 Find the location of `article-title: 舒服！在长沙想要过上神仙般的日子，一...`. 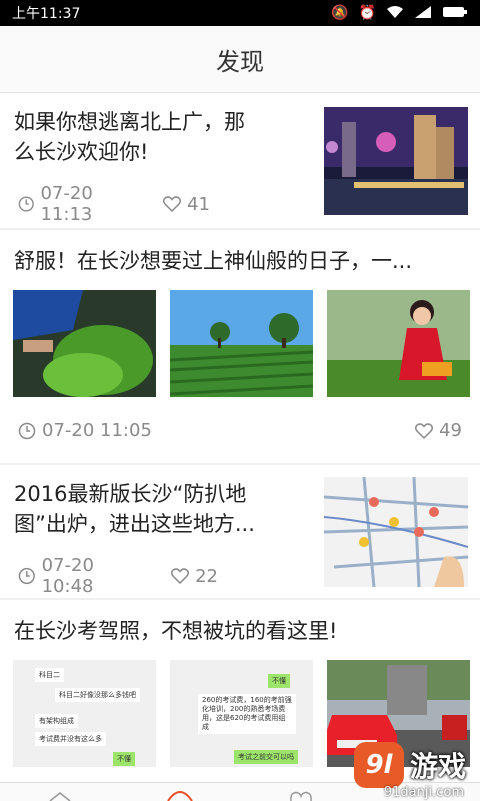

article-title: 舒服！在长沙想要过上神仙般的日子，一... is located at coordinates (240, 261).